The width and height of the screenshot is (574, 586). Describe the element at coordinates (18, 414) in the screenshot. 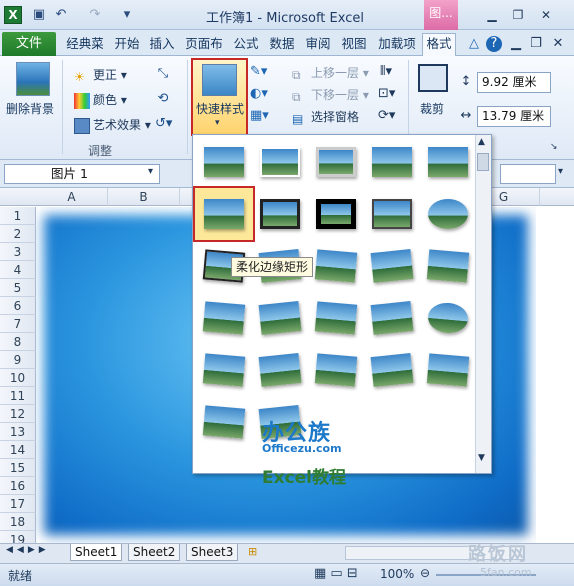

I see `row-header: 12` at that location.